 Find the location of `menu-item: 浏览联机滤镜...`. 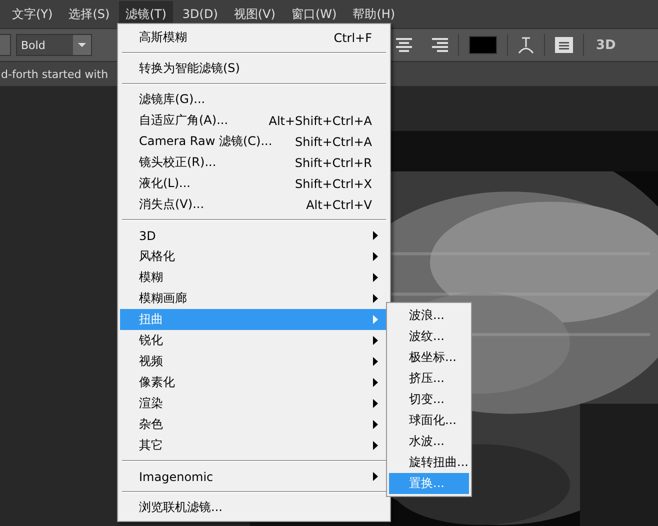

menu-item: 浏览联机滤镜... is located at coordinates (254, 507).